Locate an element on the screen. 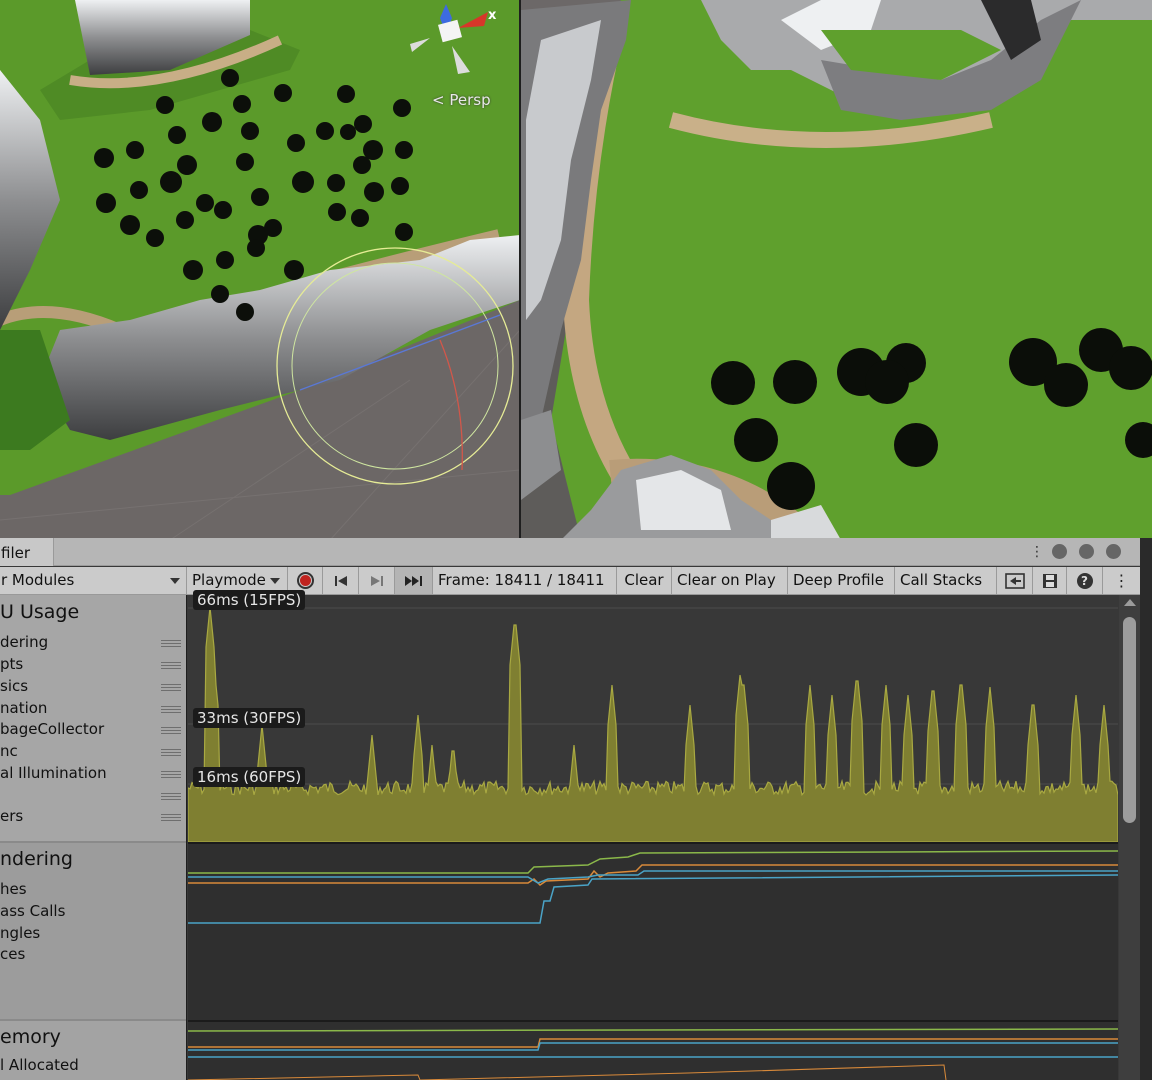 This screenshot has width=1152, height=1080. module-series-label: ass Calls is located at coordinates (32, 911).